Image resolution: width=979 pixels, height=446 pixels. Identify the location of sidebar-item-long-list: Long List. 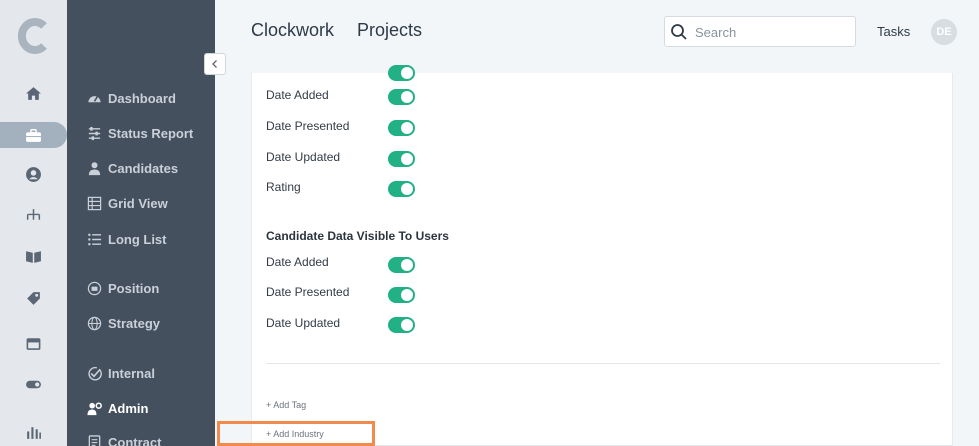
(127, 239).